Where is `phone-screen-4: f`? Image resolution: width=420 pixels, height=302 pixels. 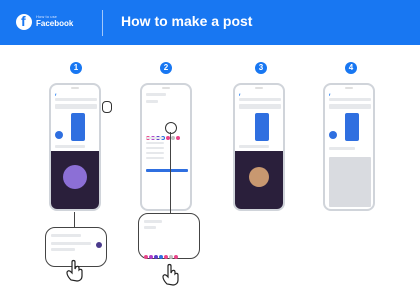
phone-screen-4: f is located at coordinates (349, 147).